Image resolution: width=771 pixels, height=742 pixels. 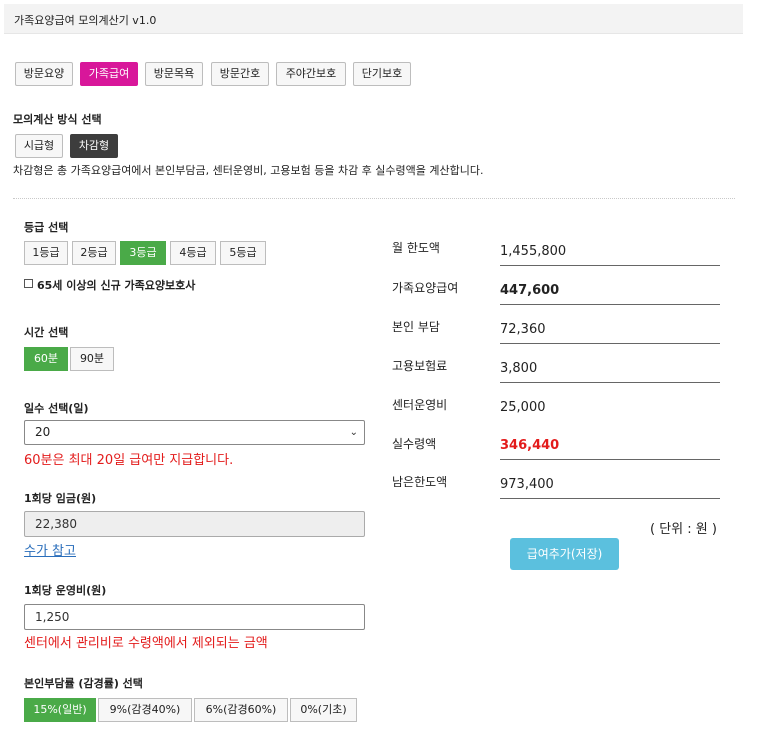 I want to click on family-care-label: 가족요양급여, so click(x=425, y=288).